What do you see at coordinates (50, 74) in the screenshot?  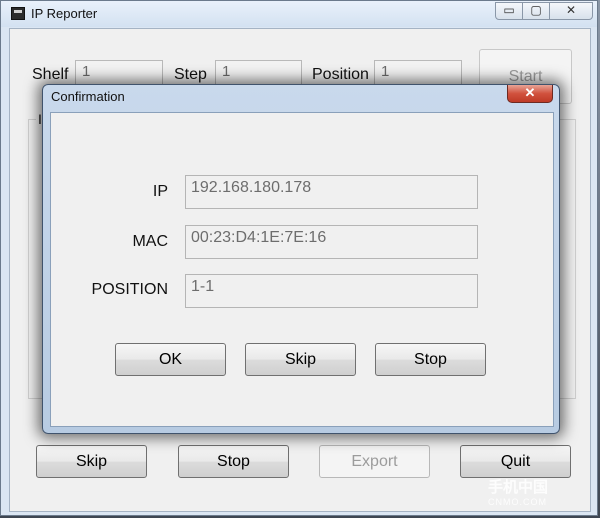 I see `shelf-label: Shelf` at bounding box center [50, 74].